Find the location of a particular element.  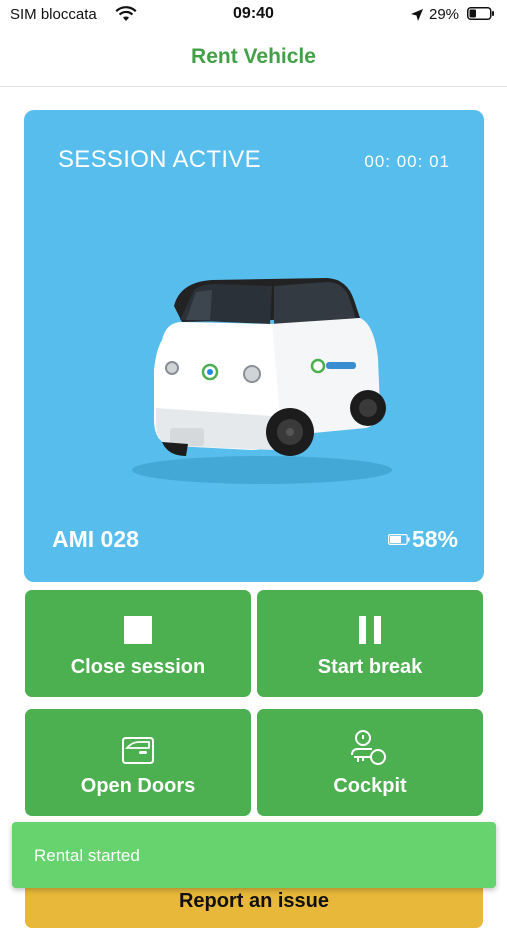

pause-icon is located at coordinates (370, 630).